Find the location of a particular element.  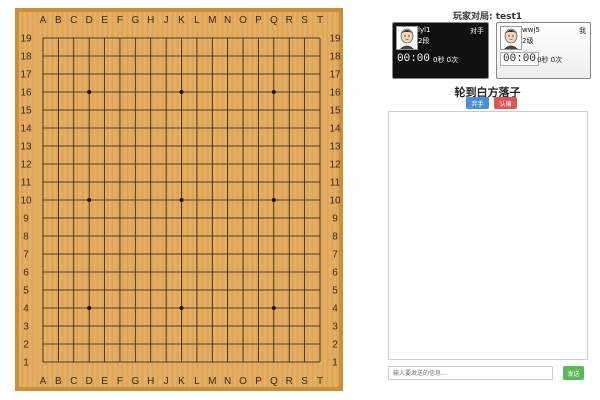

column-label-bottom: C is located at coordinates (73, 381).